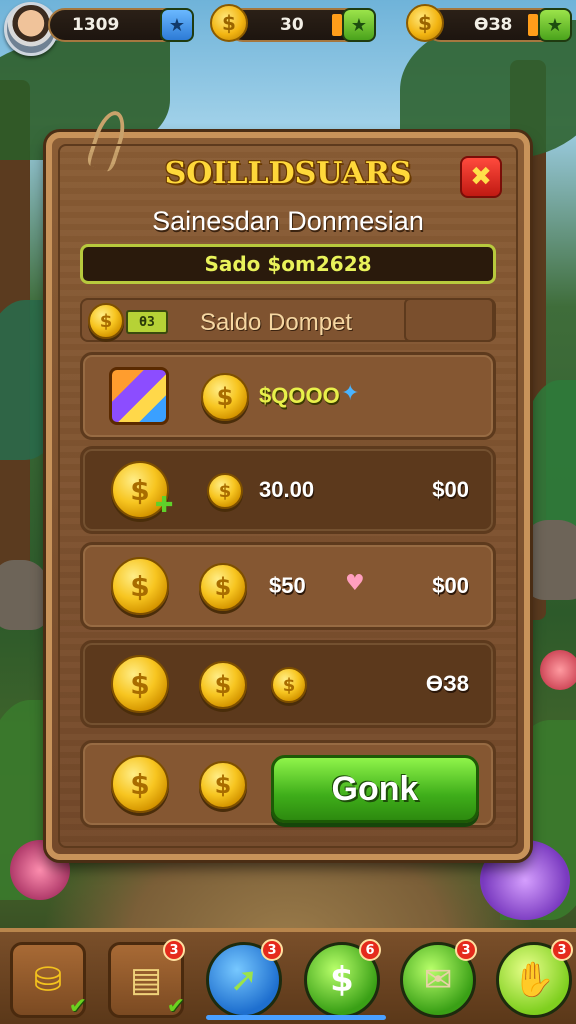 The width and height of the screenshot is (576, 1024). I want to click on home-button: ➚ 3, so click(244, 978).